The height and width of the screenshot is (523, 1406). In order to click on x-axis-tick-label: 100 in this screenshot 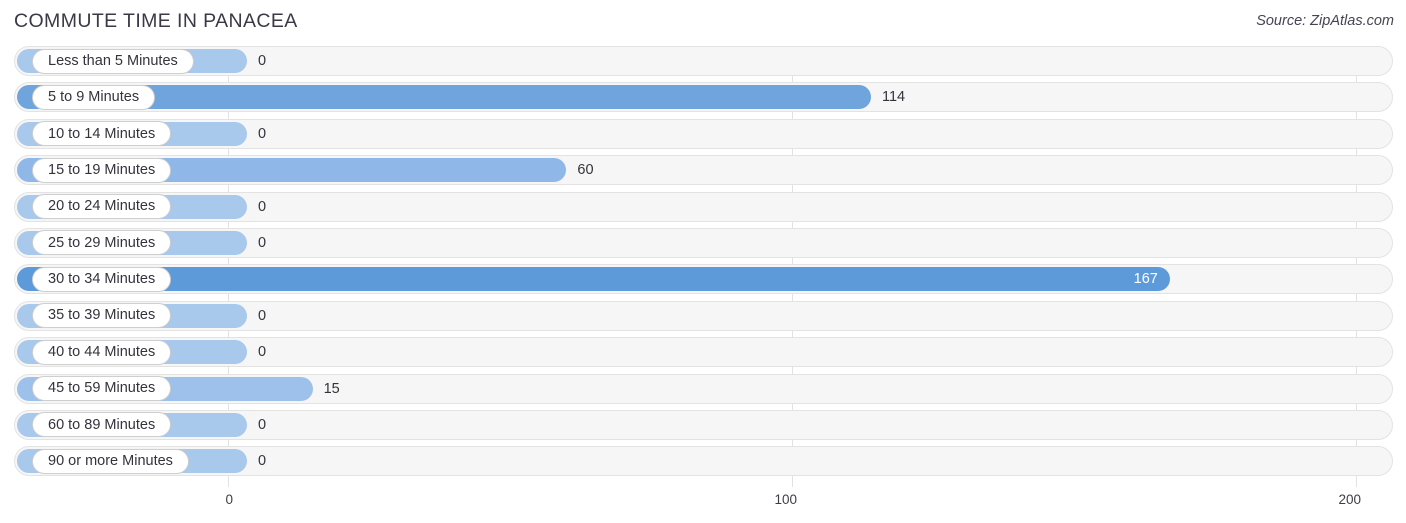, I will do `click(785, 499)`.